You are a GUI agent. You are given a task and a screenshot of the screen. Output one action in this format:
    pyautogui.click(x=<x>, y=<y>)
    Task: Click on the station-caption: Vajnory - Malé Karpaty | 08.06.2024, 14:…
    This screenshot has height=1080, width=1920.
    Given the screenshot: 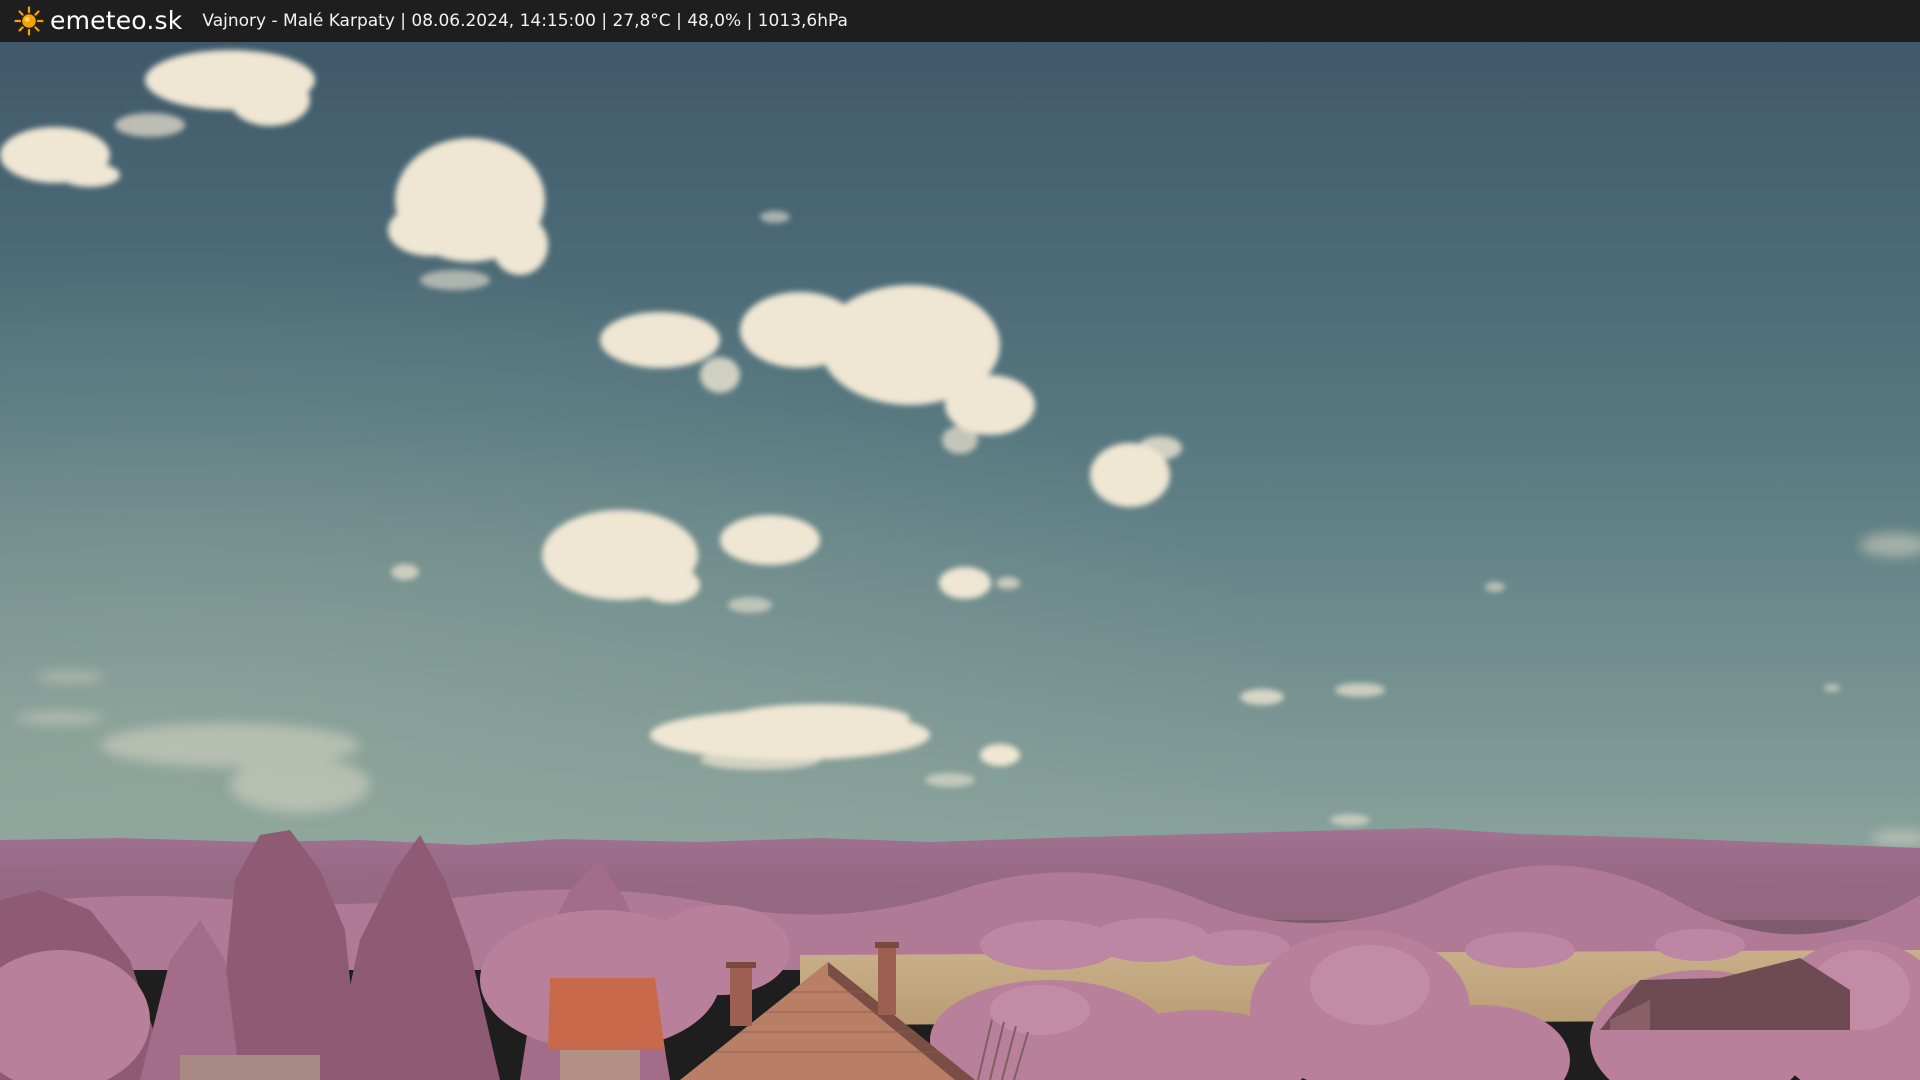 What is the action you would take?
    pyautogui.click(x=525, y=21)
    